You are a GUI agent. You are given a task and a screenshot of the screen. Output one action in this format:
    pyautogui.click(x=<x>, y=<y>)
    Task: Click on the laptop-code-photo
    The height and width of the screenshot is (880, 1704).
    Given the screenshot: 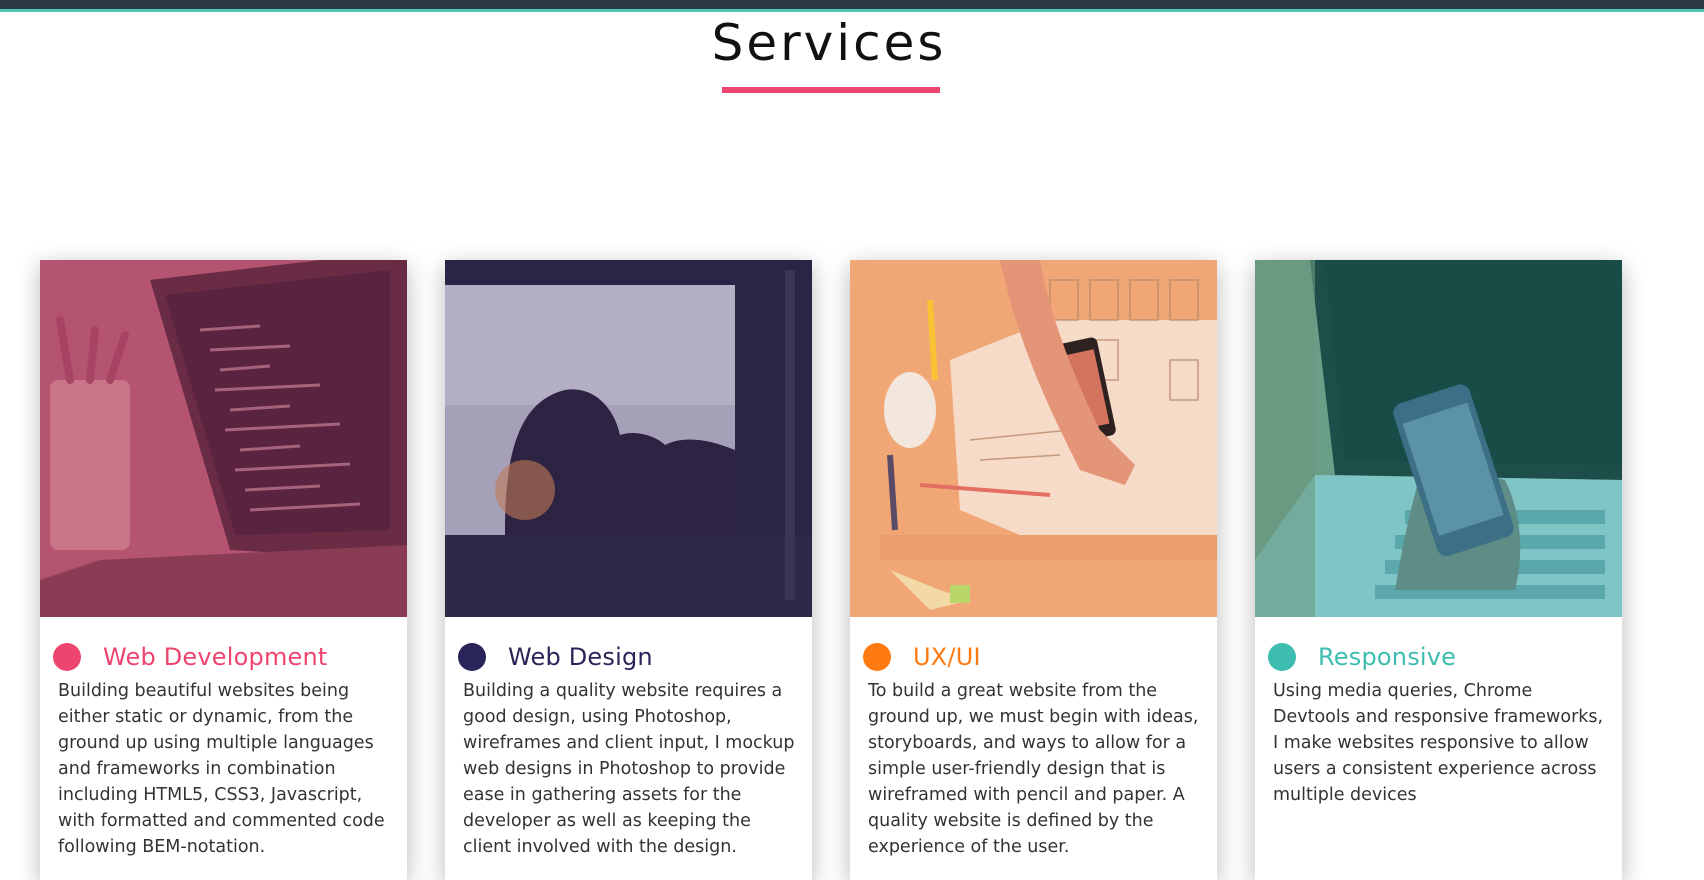 What is the action you would take?
    pyautogui.click(x=223, y=438)
    